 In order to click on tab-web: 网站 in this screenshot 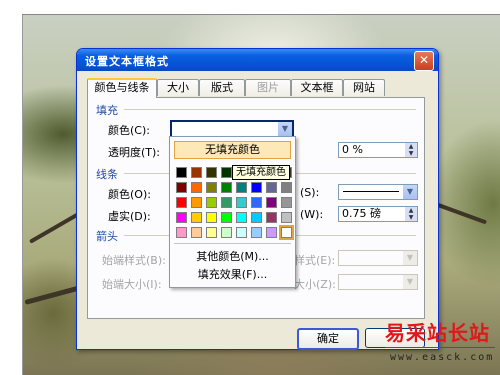, I will do `click(364, 87)`.